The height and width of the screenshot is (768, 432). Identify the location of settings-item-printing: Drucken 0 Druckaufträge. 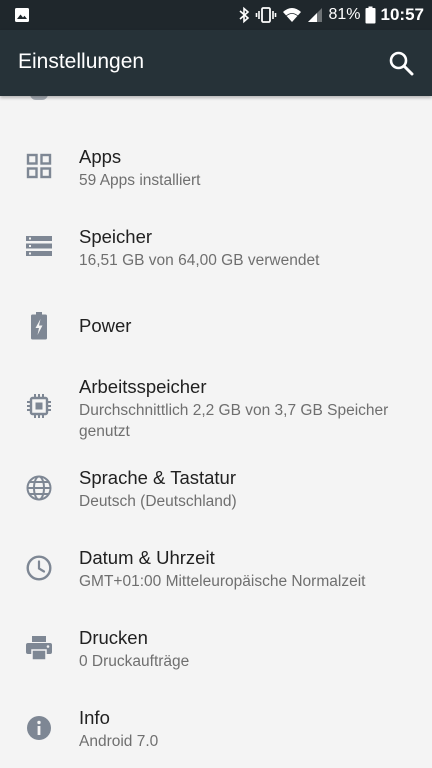
(216, 658).